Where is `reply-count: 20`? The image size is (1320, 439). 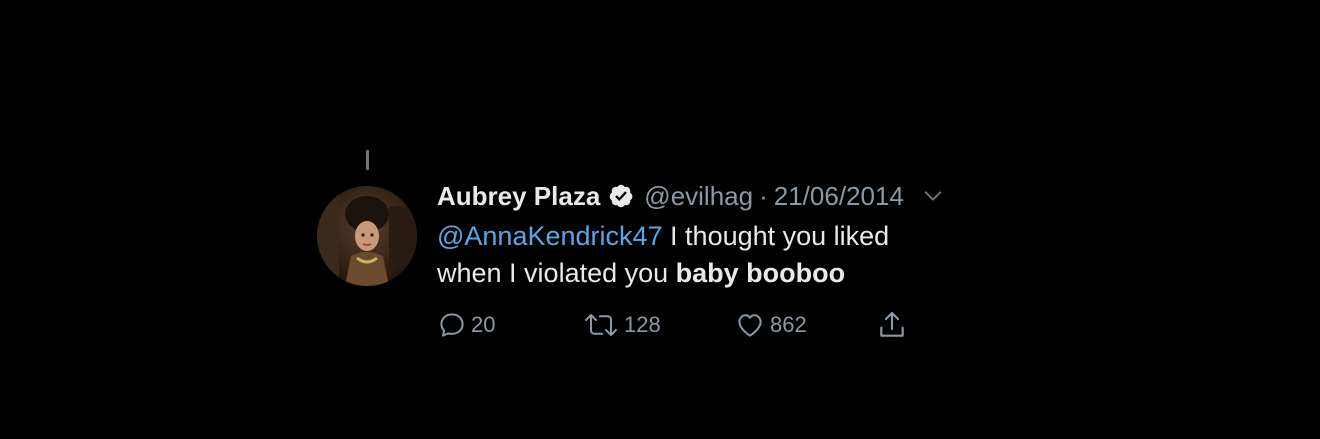
reply-count: 20 is located at coordinates (483, 324).